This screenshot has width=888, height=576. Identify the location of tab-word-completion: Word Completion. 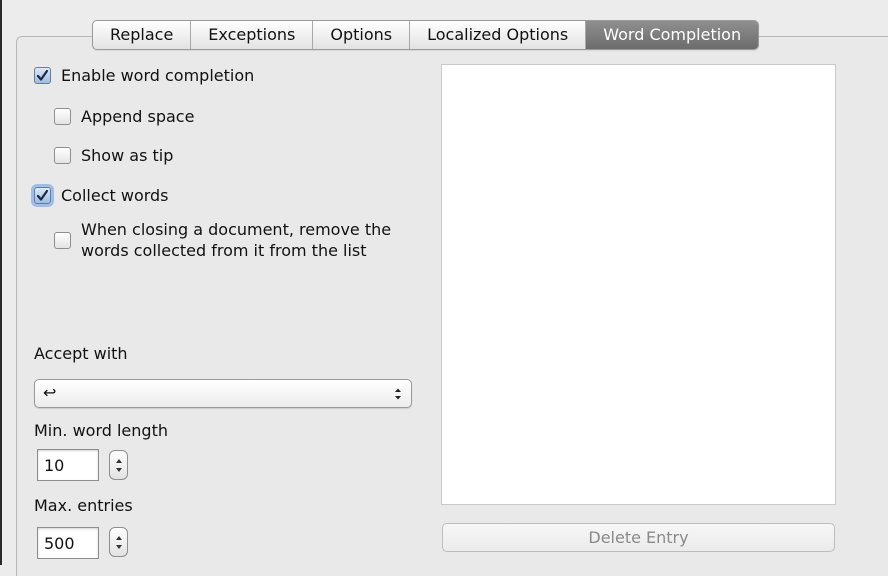
(672, 35).